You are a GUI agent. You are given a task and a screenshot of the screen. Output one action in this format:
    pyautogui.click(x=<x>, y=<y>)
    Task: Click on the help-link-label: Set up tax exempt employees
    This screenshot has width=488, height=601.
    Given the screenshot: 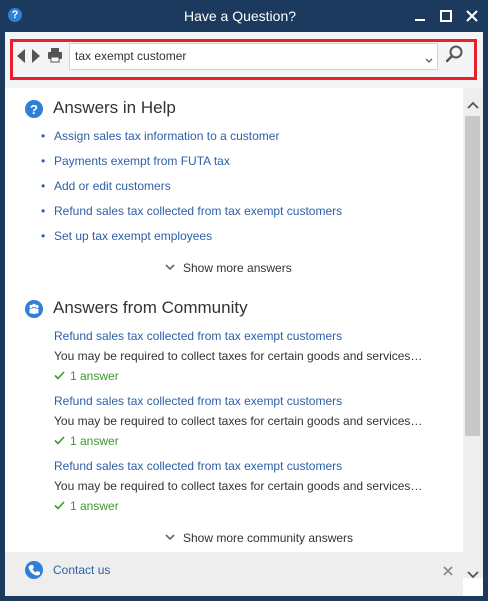 What is the action you would take?
    pyautogui.click(x=133, y=236)
    